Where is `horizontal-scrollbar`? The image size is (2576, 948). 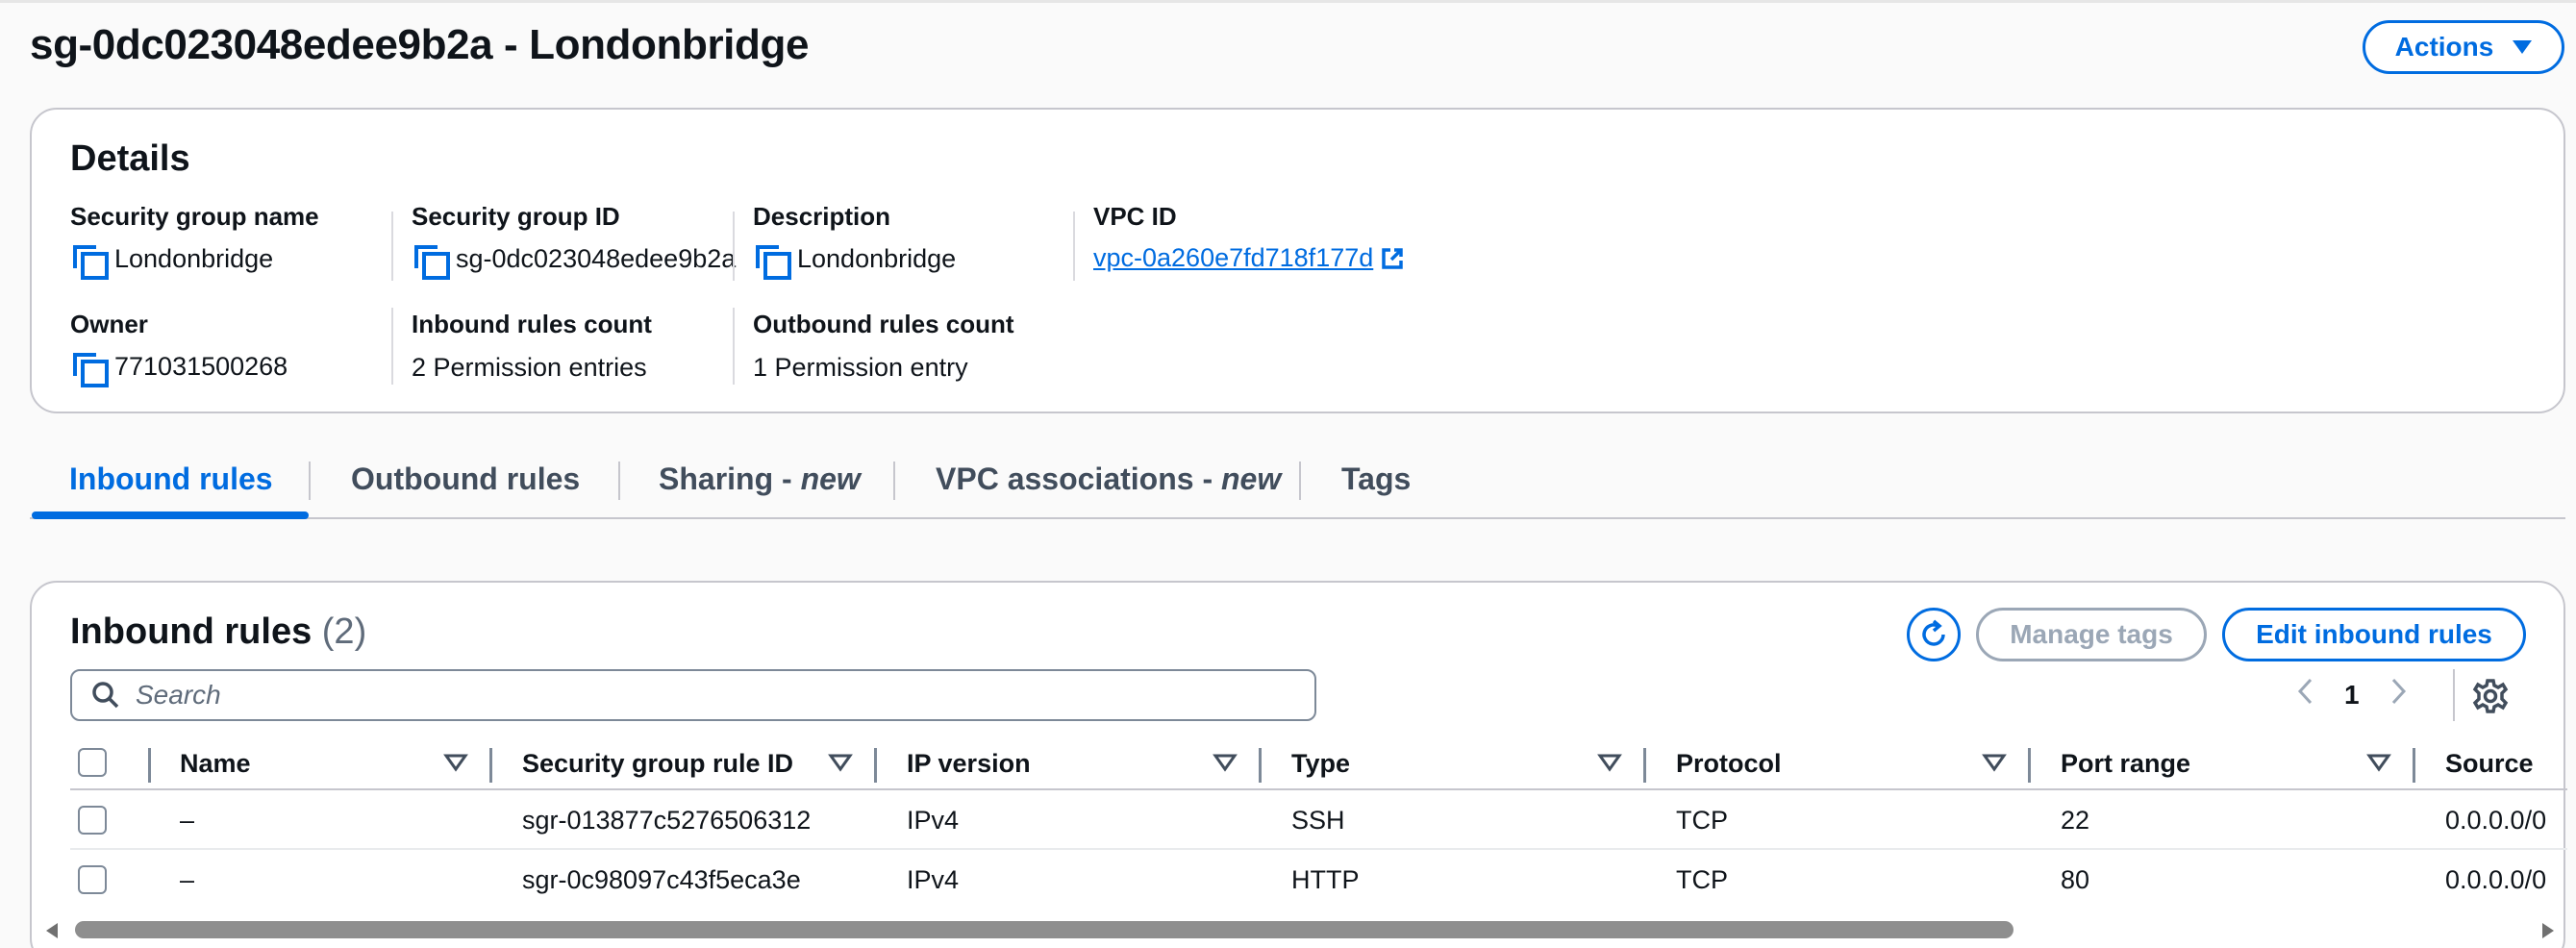 horizontal-scrollbar is located at coordinates (1306, 932).